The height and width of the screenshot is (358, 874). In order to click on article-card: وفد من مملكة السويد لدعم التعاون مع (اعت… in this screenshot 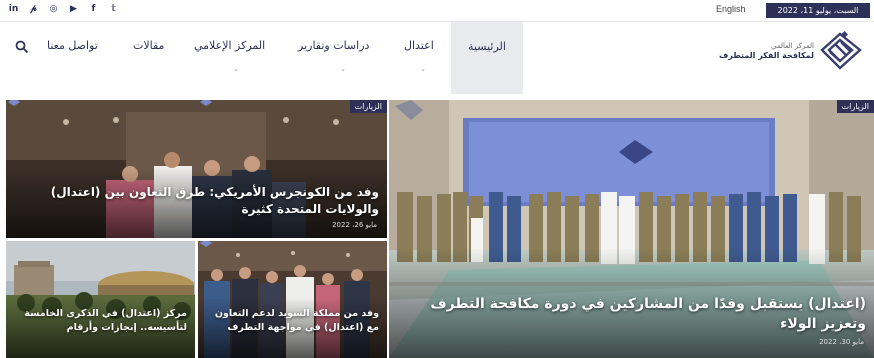, I will do `click(292, 299)`.